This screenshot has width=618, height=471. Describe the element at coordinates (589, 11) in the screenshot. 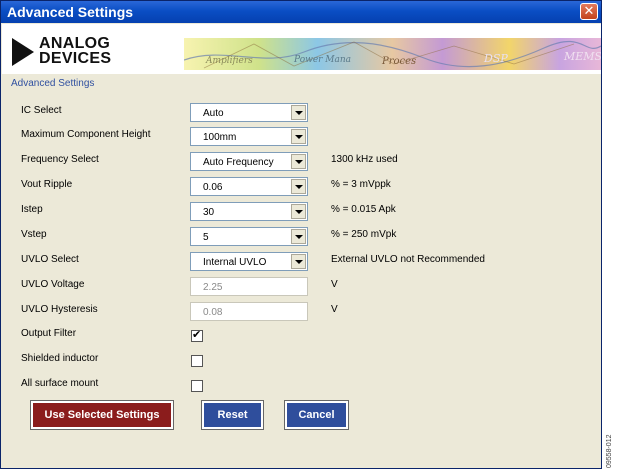

I see `close-button: ✕` at that location.